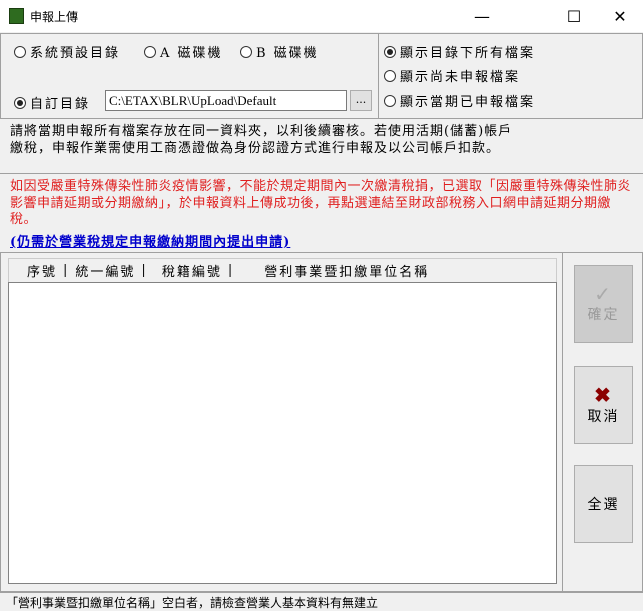 The height and width of the screenshot is (611, 643). Describe the element at coordinates (226, 100) in the screenshot. I see `path-input: C:\ETAX\BLR\UpLoad\Default` at that location.